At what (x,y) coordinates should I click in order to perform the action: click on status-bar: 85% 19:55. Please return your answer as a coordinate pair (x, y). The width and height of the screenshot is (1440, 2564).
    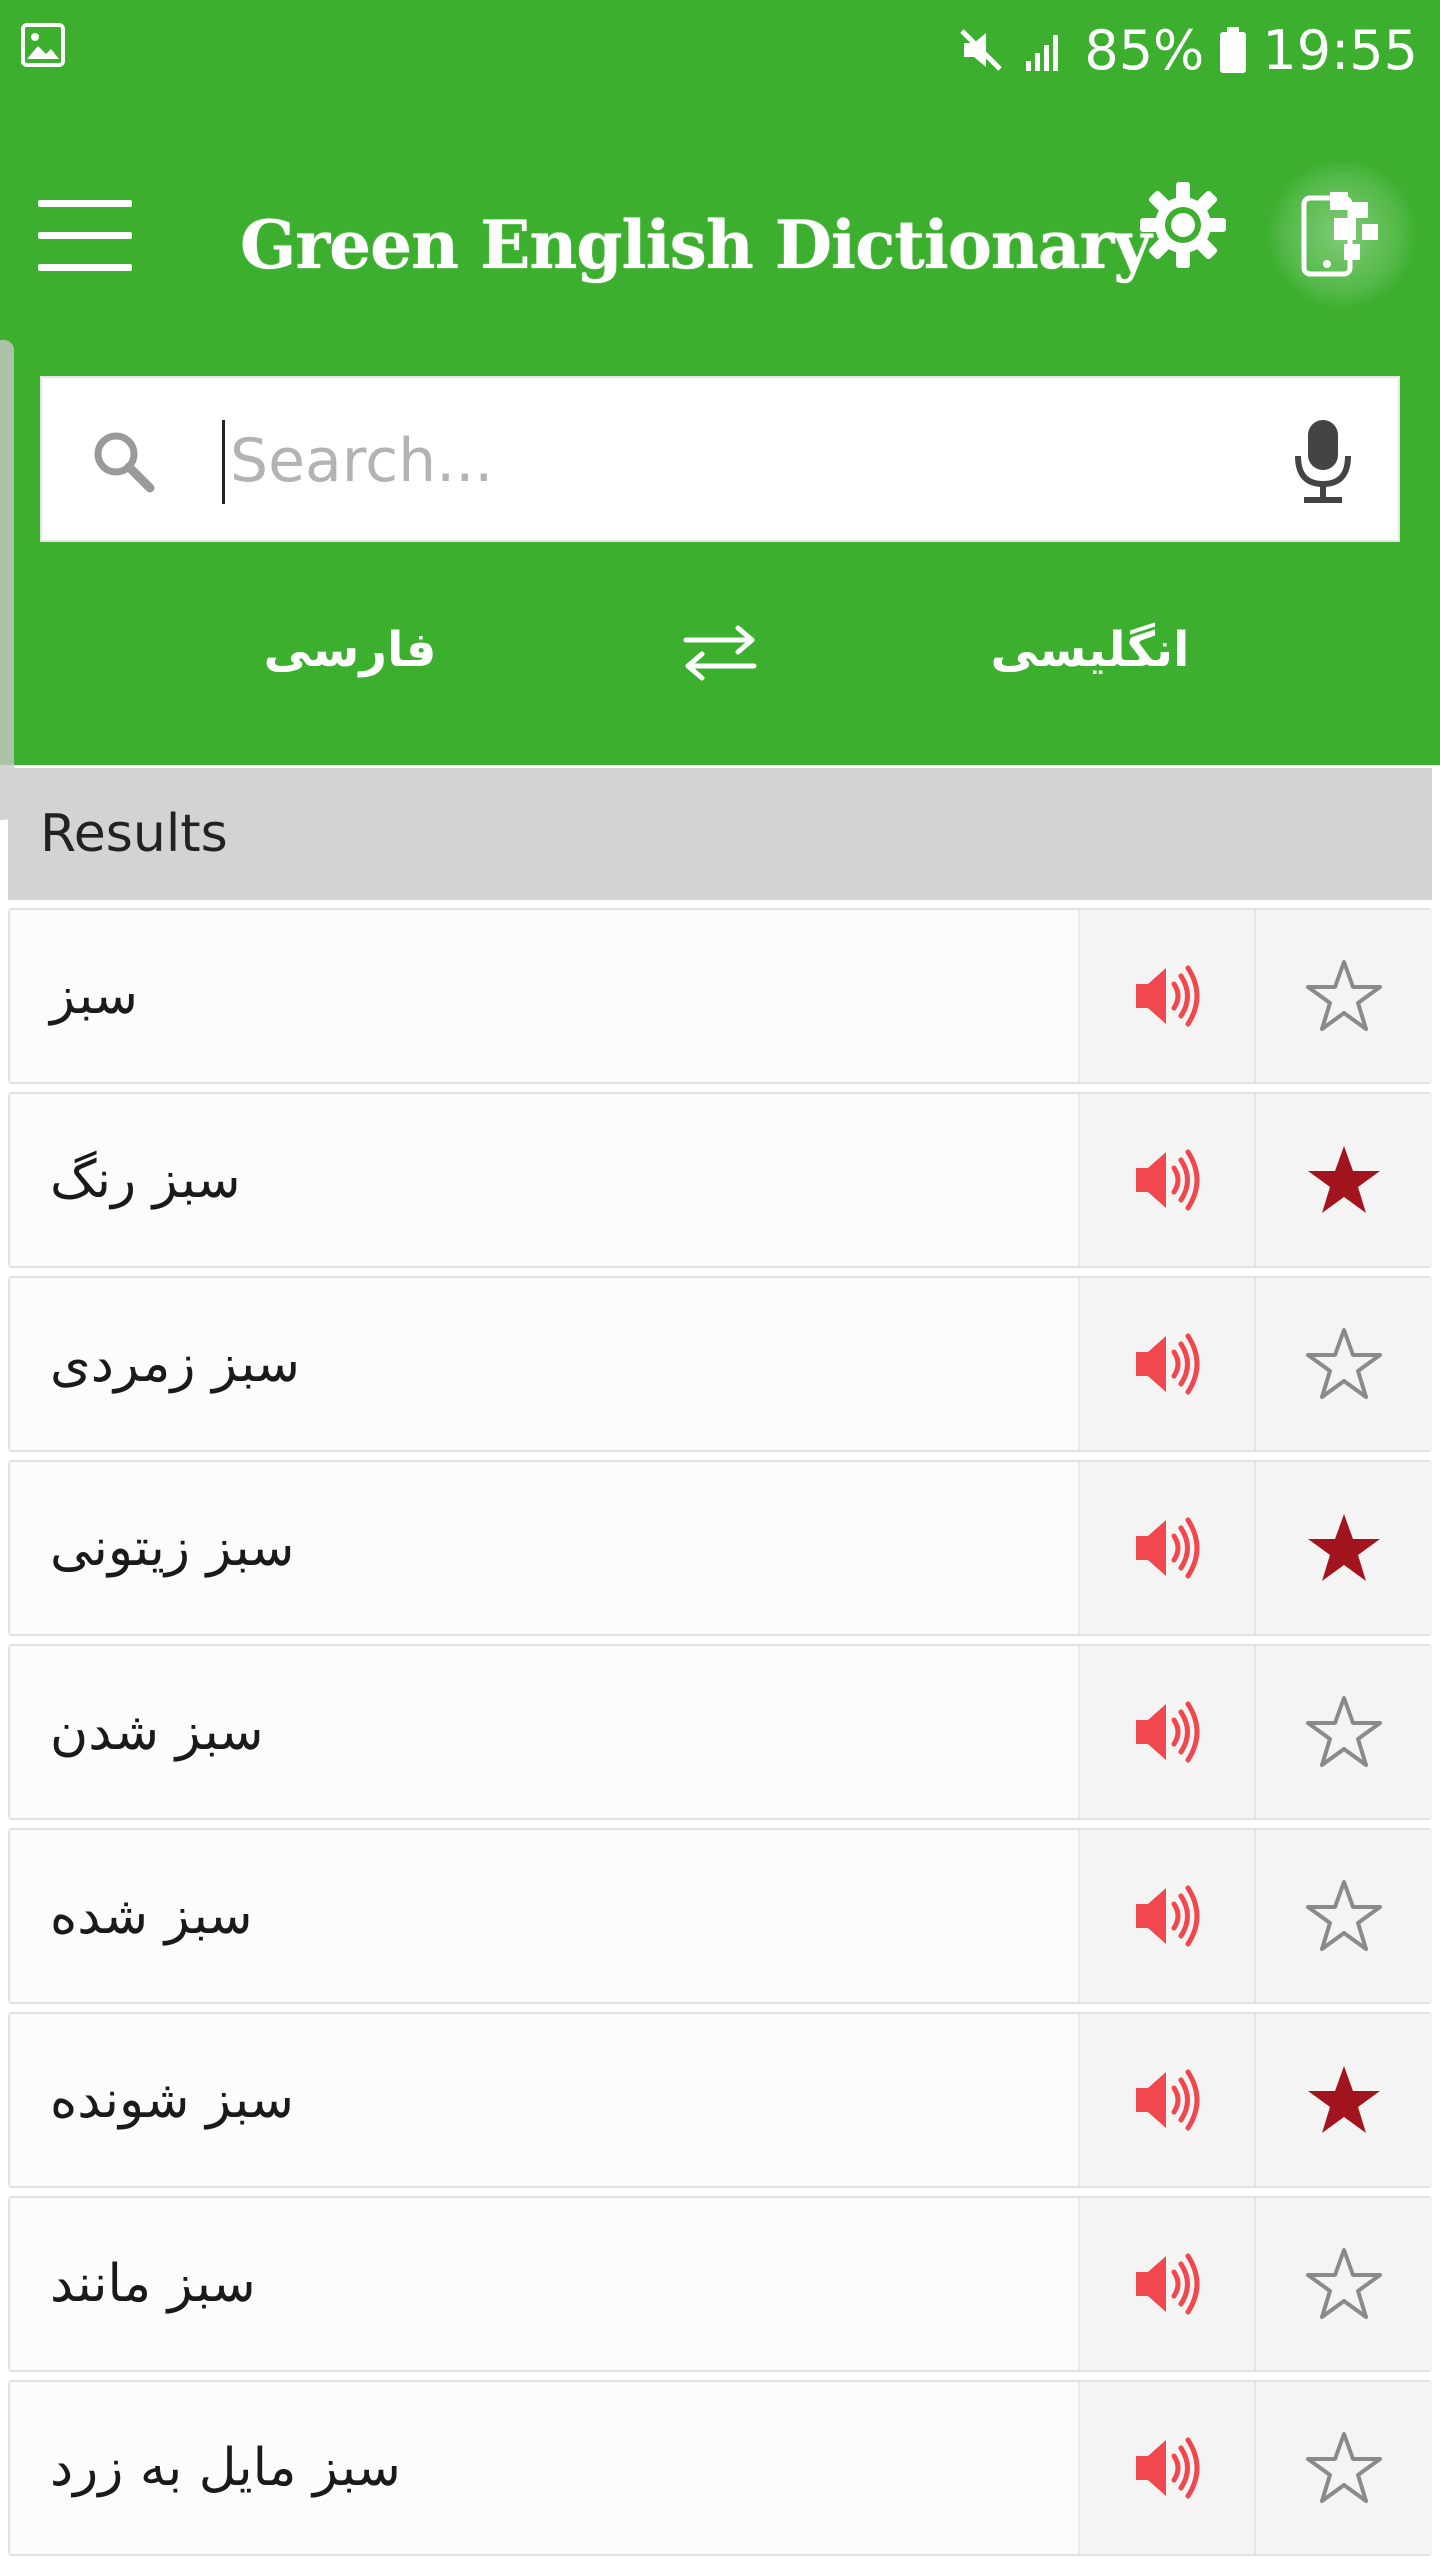
    Looking at the image, I should click on (720, 50).